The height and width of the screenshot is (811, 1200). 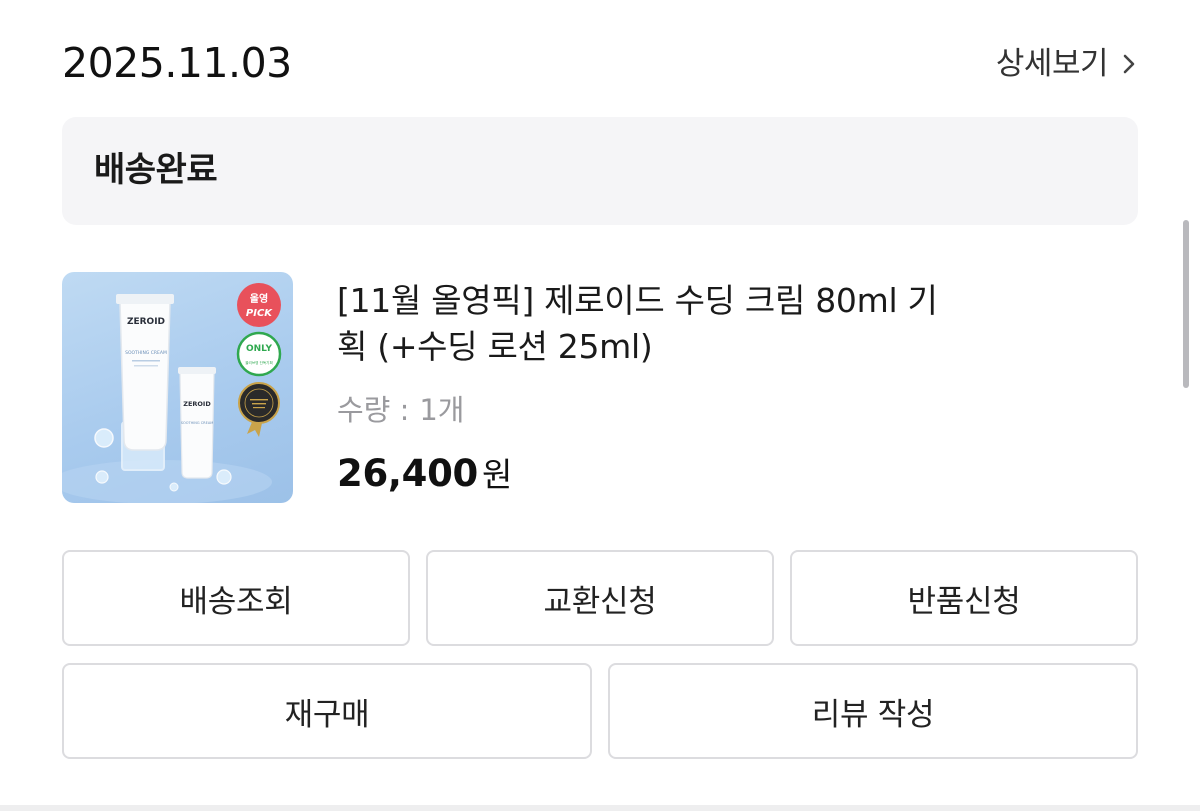 I want to click on delivery-status-label: 배송완료, so click(x=156, y=170).